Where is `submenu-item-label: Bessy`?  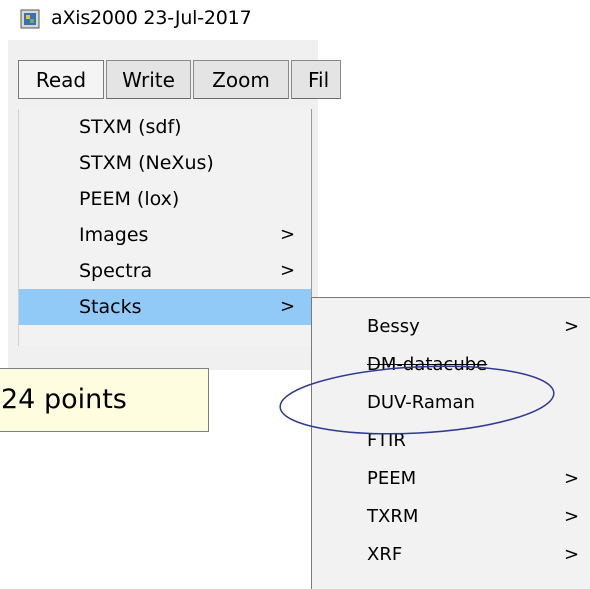
submenu-item-label: Bessy is located at coordinates (393, 326).